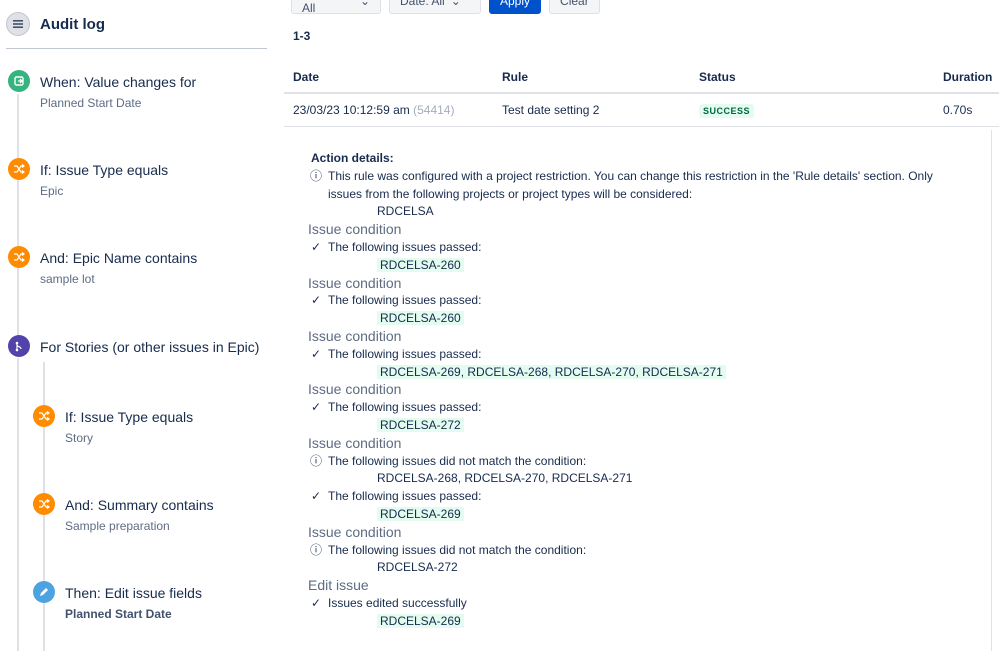 The width and height of the screenshot is (999, 651). I want to click on column-header-date: Date, so click(388, 78).